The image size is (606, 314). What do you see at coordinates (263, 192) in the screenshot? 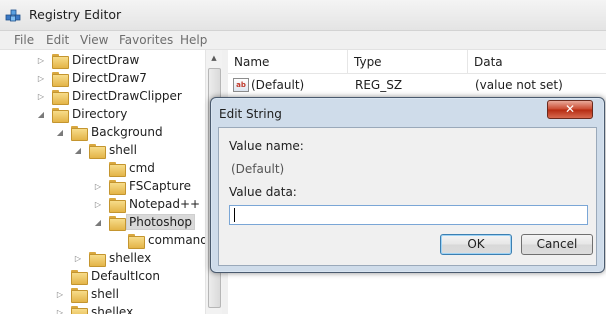
I see `value-data-label: Value data:` at bounding box center [263, 192].